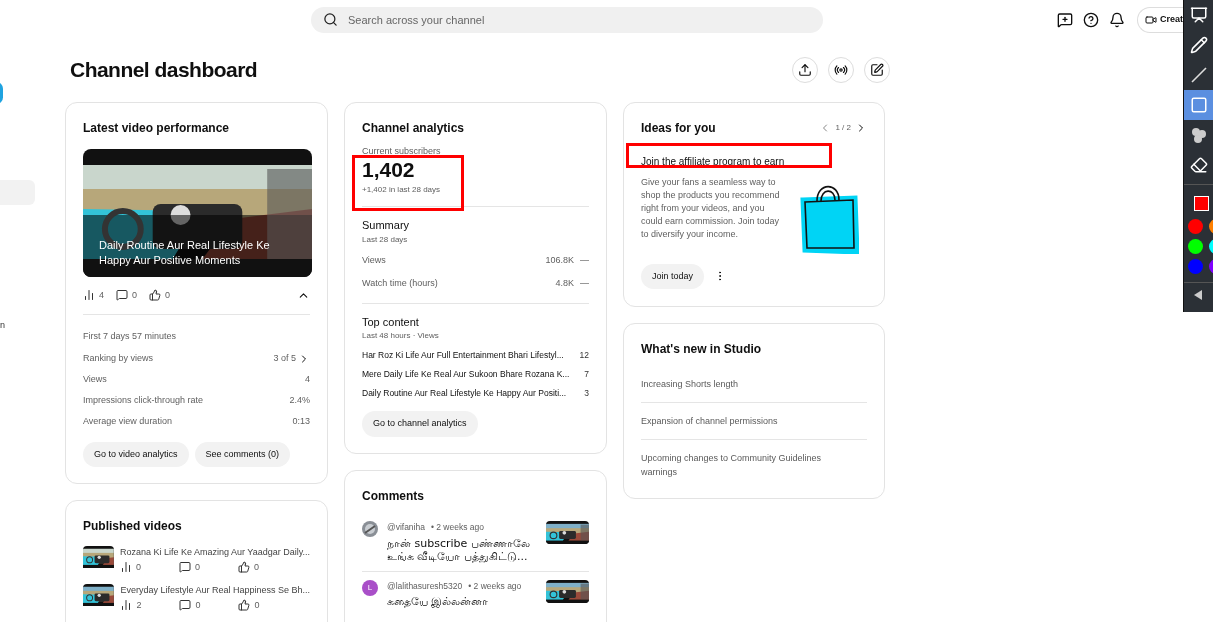 Image resolution: width=1213 pixels, height=622 pixels. Describe the element at coordinates (402, 190) in the screenshot. I see `subscriber-change: +1,402 in last 28 days` at that location.